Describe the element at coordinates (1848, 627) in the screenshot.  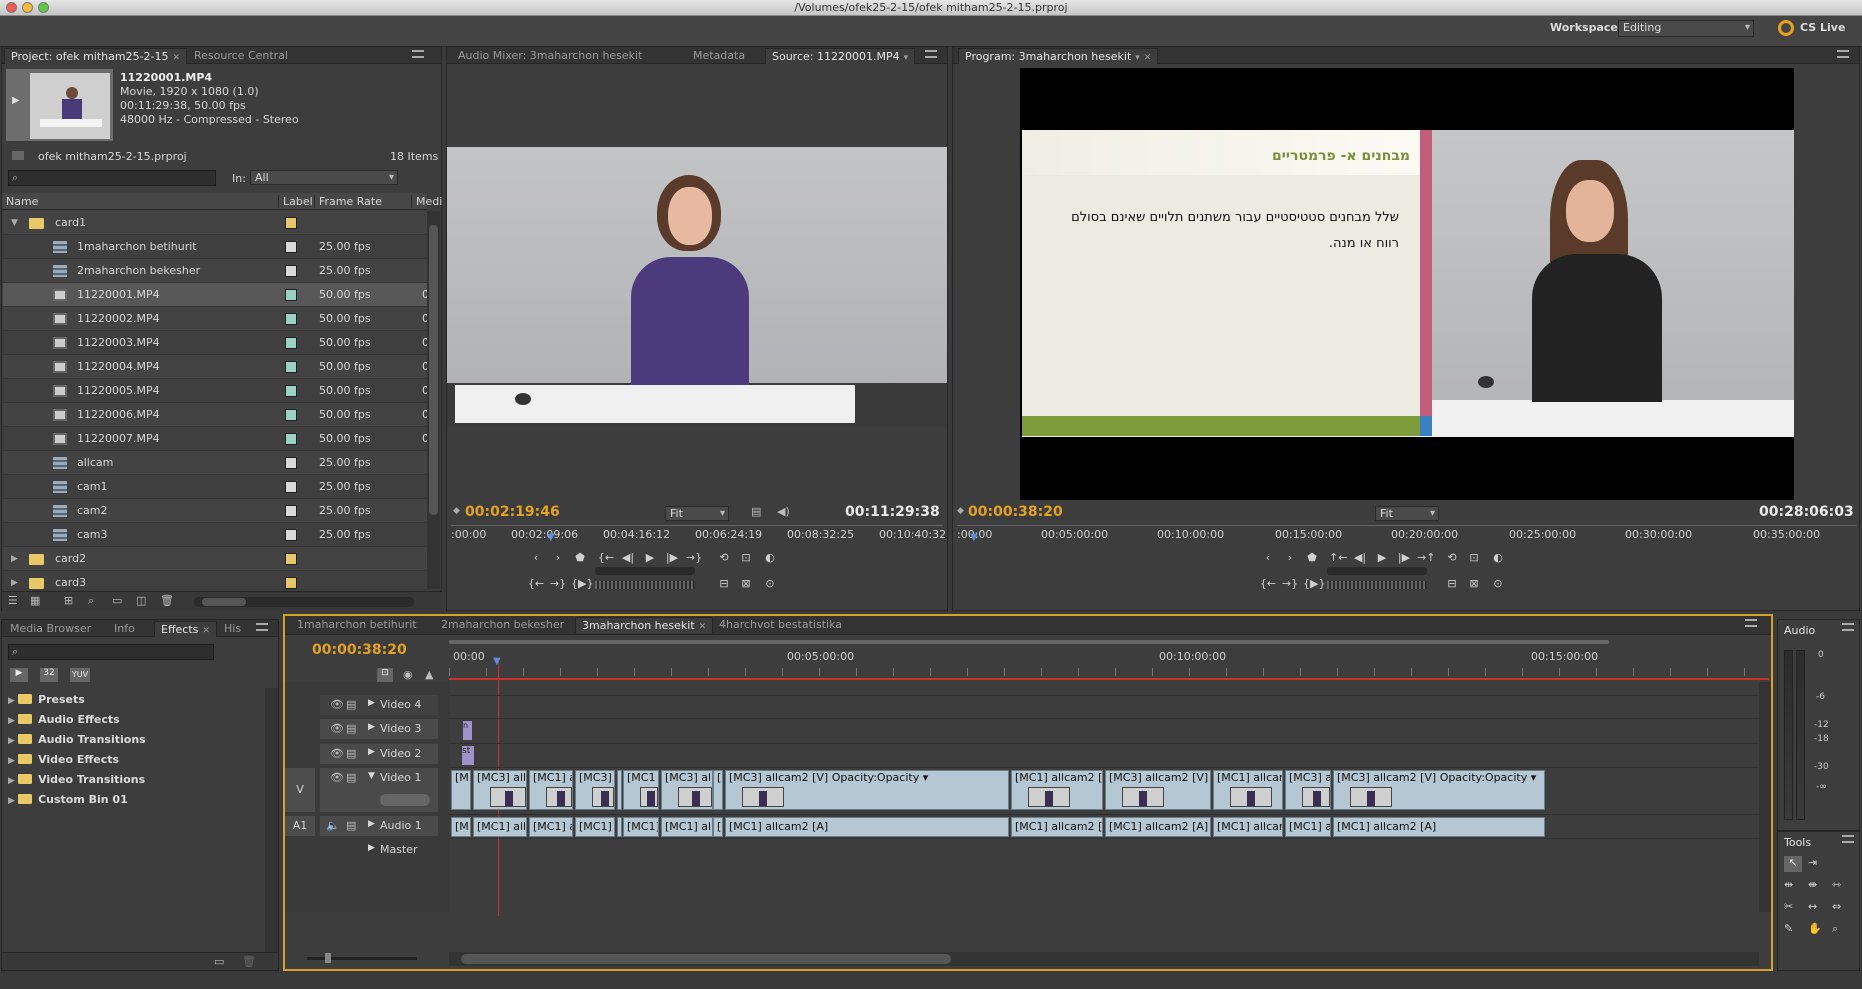
I see `audio-menu-icon` at that location.